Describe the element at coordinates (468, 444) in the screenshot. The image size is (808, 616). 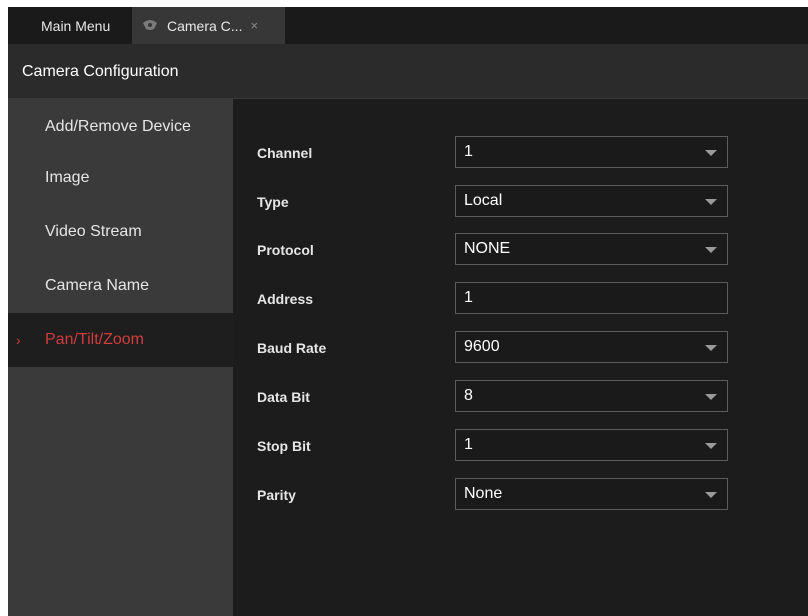
I see `stop-bit-value: 1` at that location.